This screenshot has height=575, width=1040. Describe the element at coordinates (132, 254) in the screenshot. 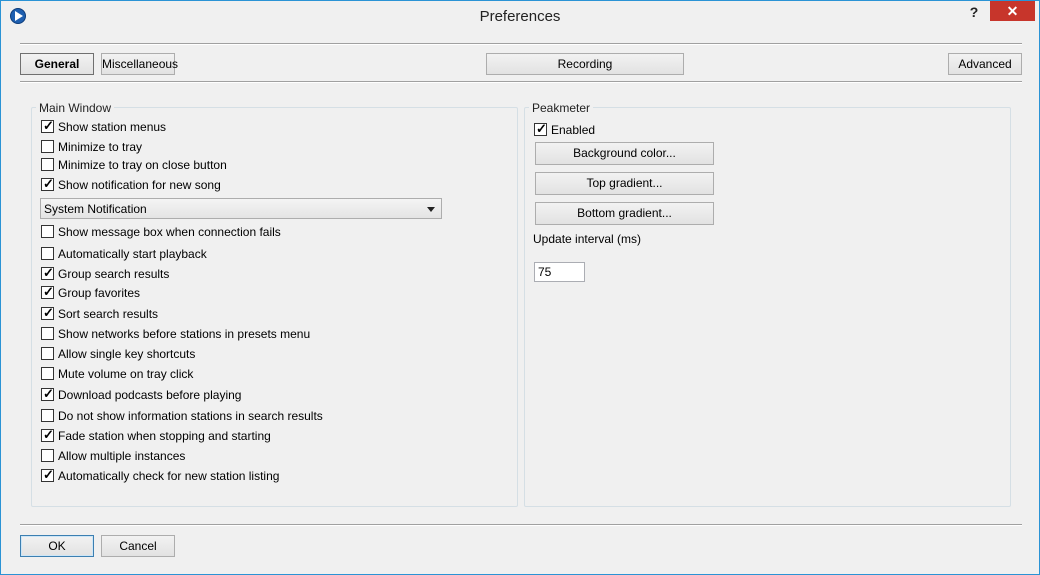

I see `checkbox-label: Automatically start playback` at that location.